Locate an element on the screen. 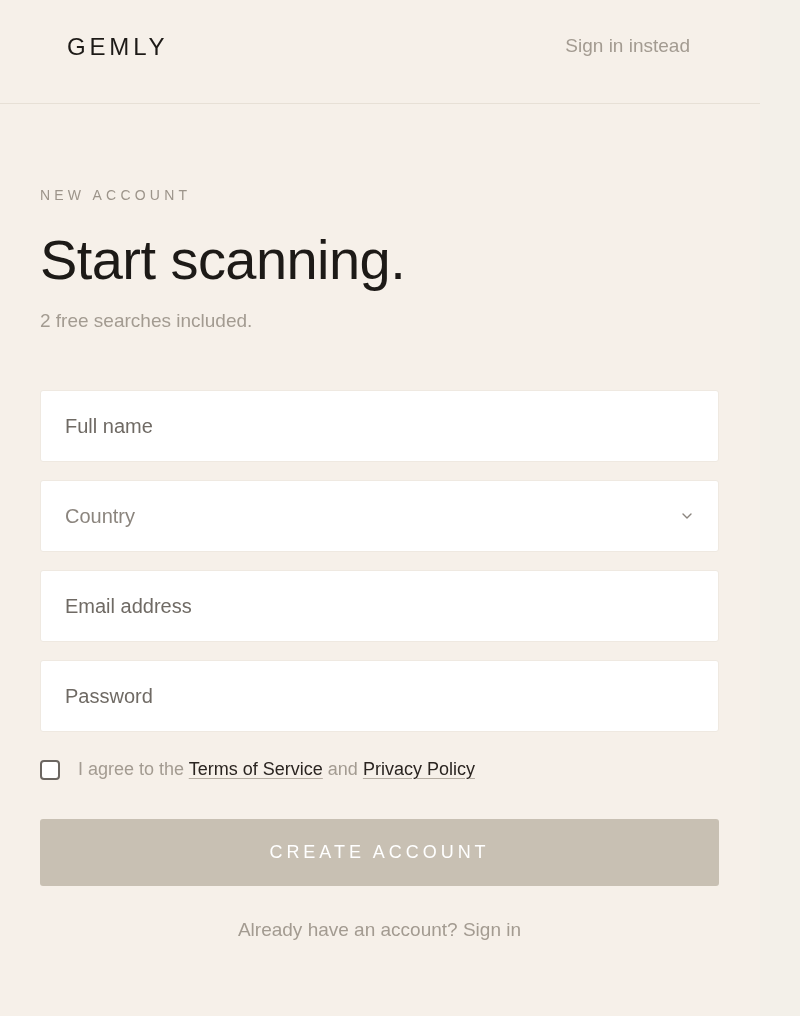 This screenshot has height=1016, width=800. agree-checkbox is located at coordinates (50, 769).